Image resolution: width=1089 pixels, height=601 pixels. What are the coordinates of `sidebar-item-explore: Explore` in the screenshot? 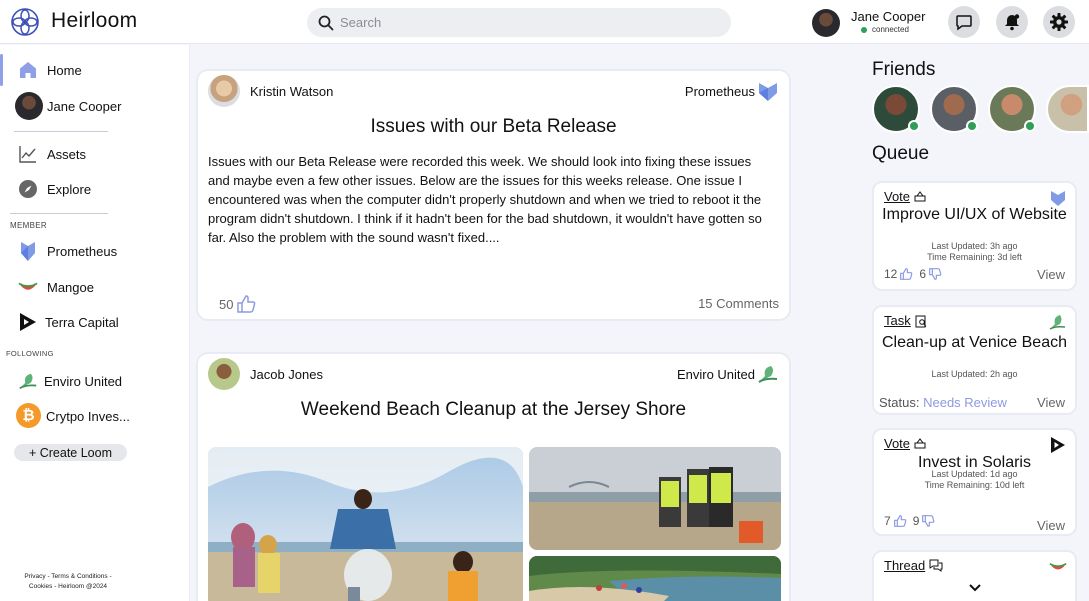 It's located at (90, 189).